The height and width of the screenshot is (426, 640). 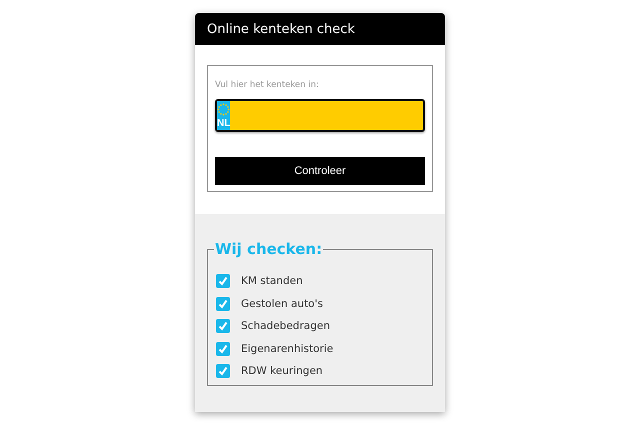 What do you see at coordinates (282, 304) in the screenshot?
I see `check-label: Gestolen auto's` at bounding box center [282, 304].